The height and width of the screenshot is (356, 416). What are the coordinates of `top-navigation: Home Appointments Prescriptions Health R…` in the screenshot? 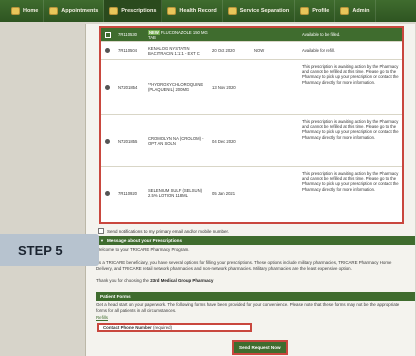 It's located at (208, 11).